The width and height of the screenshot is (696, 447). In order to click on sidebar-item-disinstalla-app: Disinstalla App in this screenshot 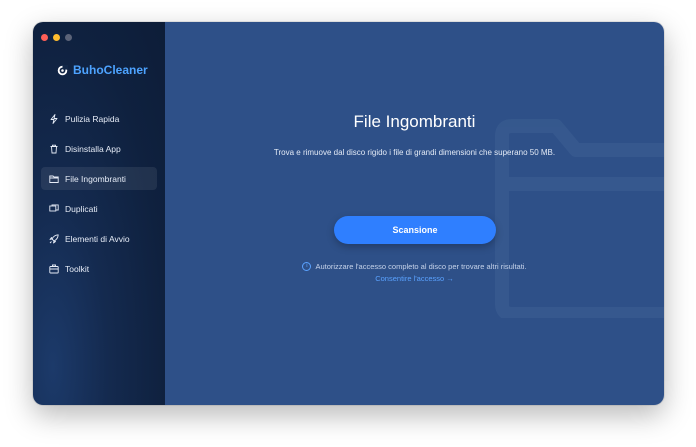, I will do `click(99, 148)`.